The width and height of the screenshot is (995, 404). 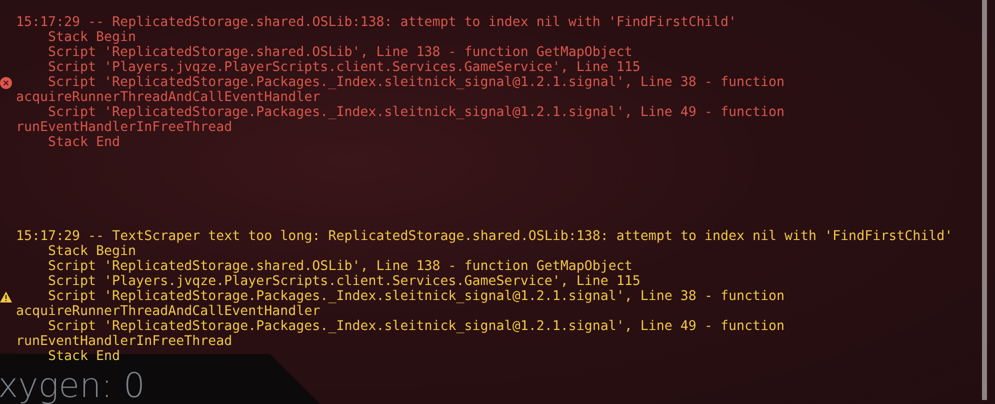 What do you see at coordinates (984, 200) in the screenshot?
I see `scrollbar` at bounding box center [984, 200].